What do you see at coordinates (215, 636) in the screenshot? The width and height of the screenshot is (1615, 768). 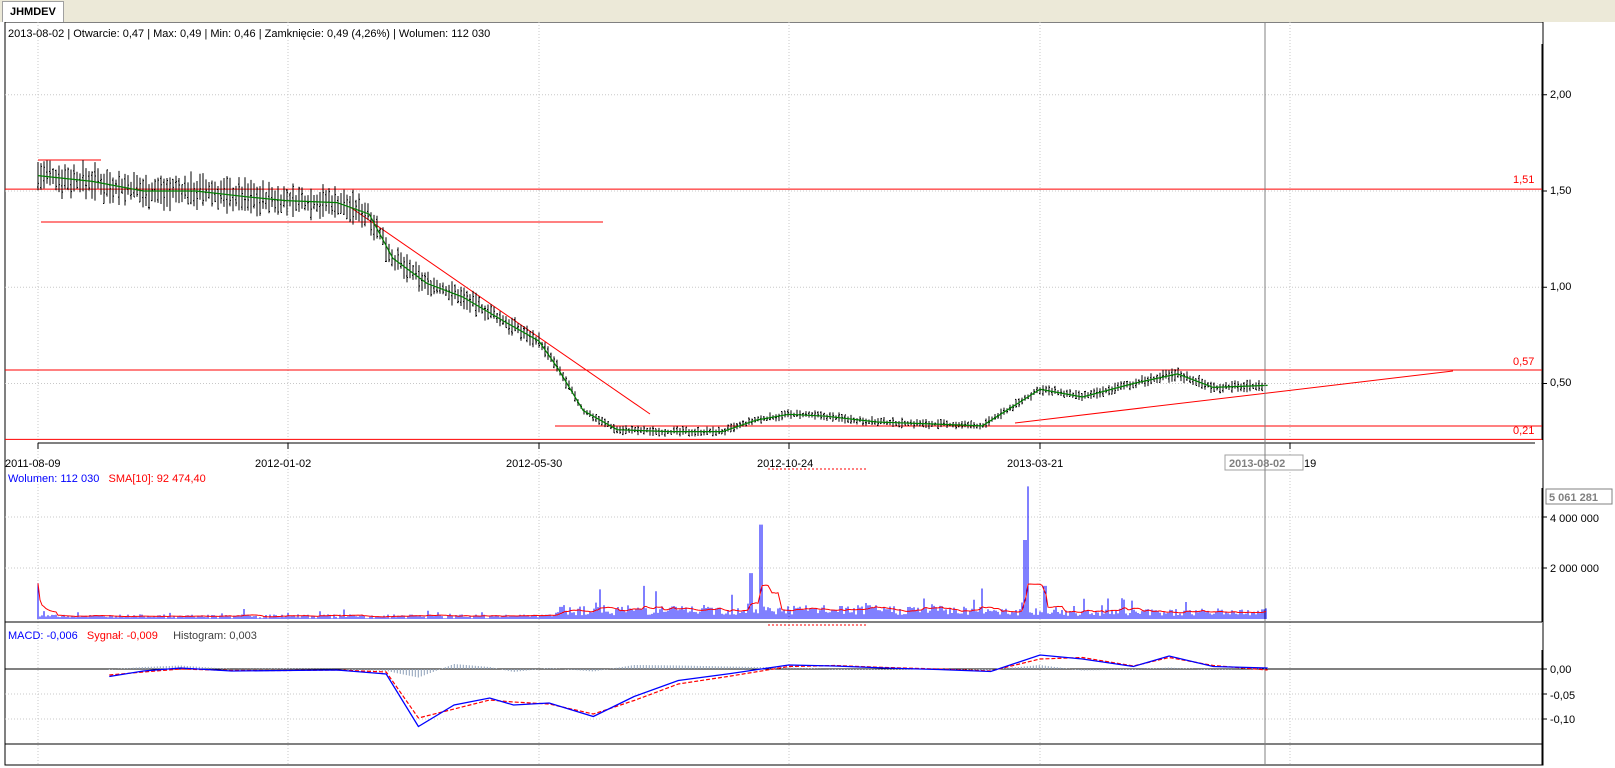 I see `histogram-label: Histogram: 0,003` at bounding box center [215, 636].